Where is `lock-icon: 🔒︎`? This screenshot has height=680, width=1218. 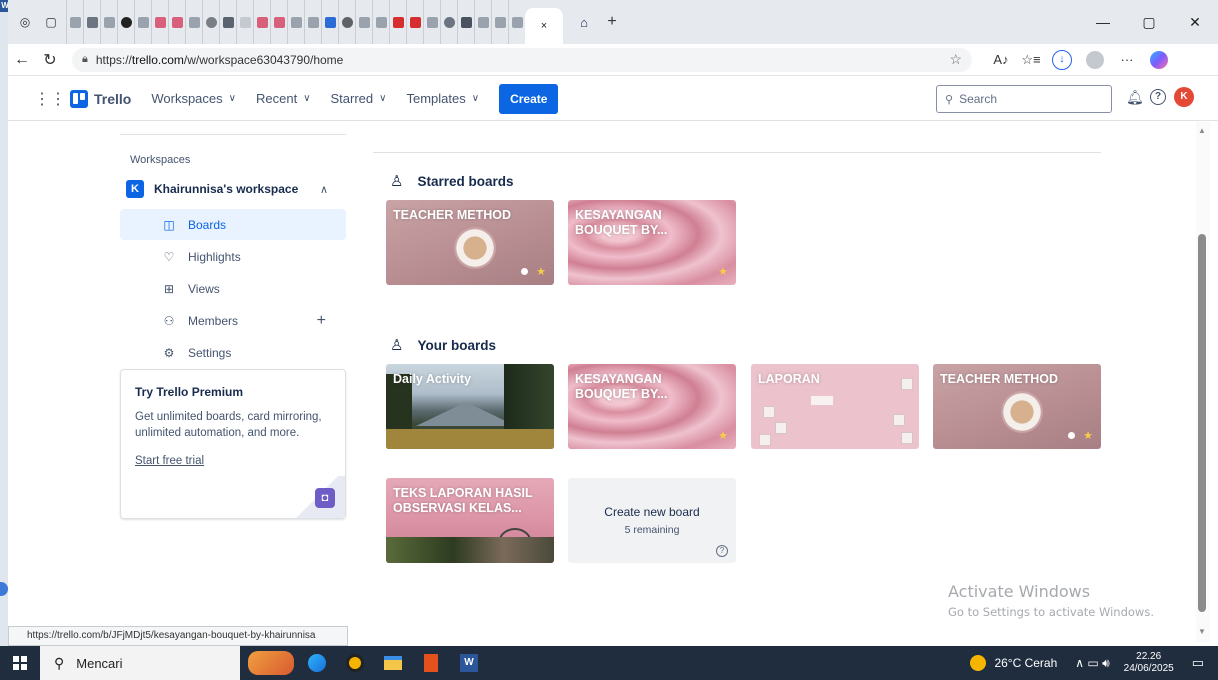
lock-icon: 🔒︎ is located at coordinates (85, 59).